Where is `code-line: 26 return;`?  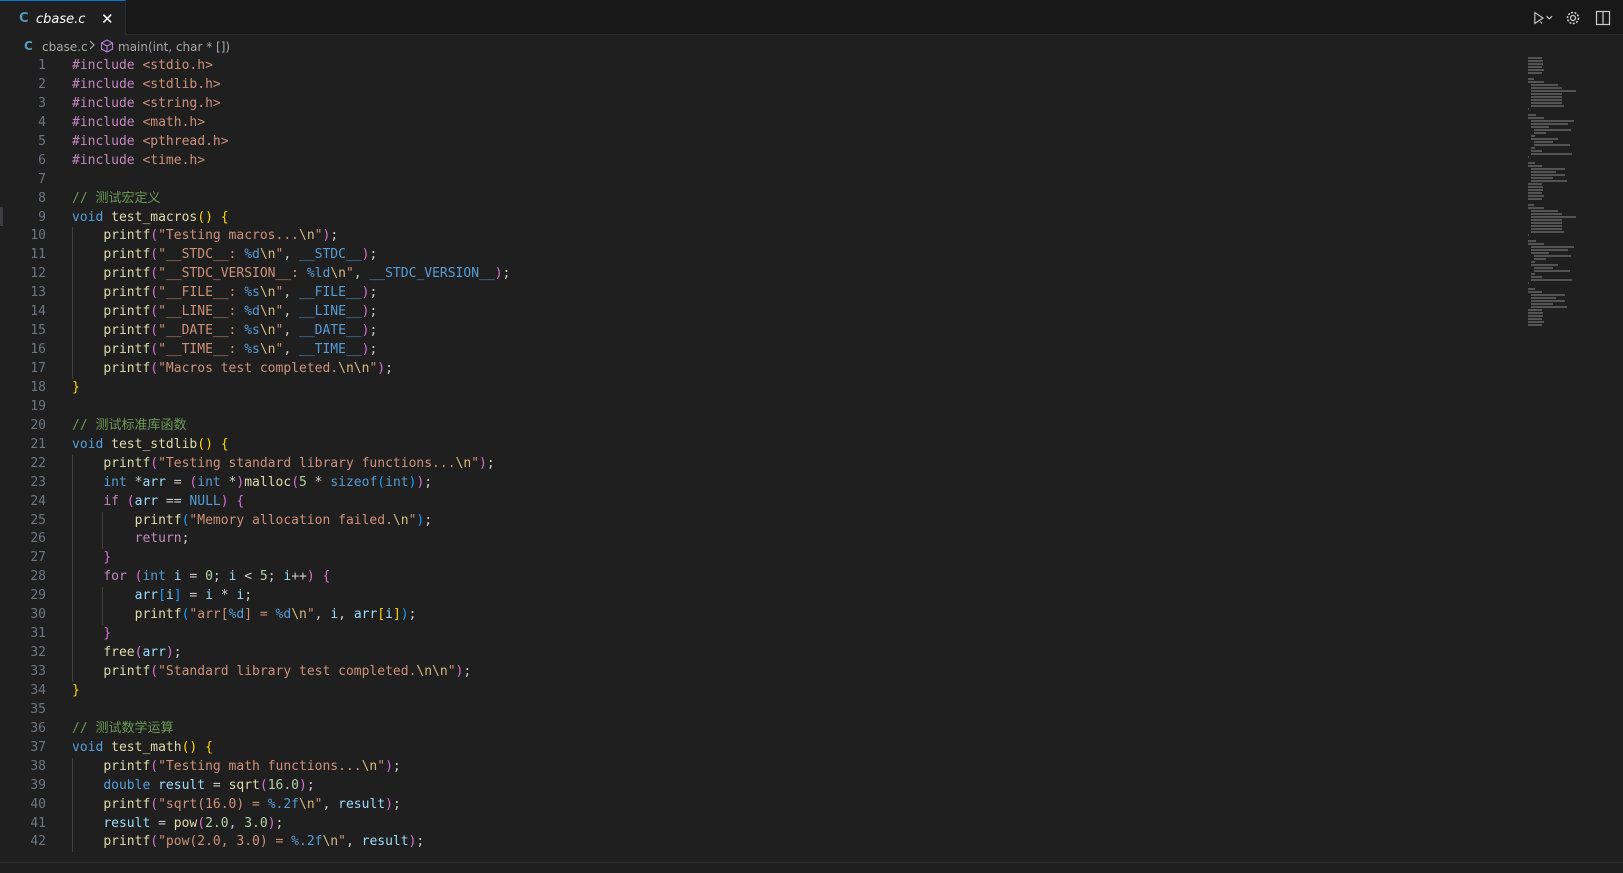
code-line: 26 return; is located at coordinates (760, 540).